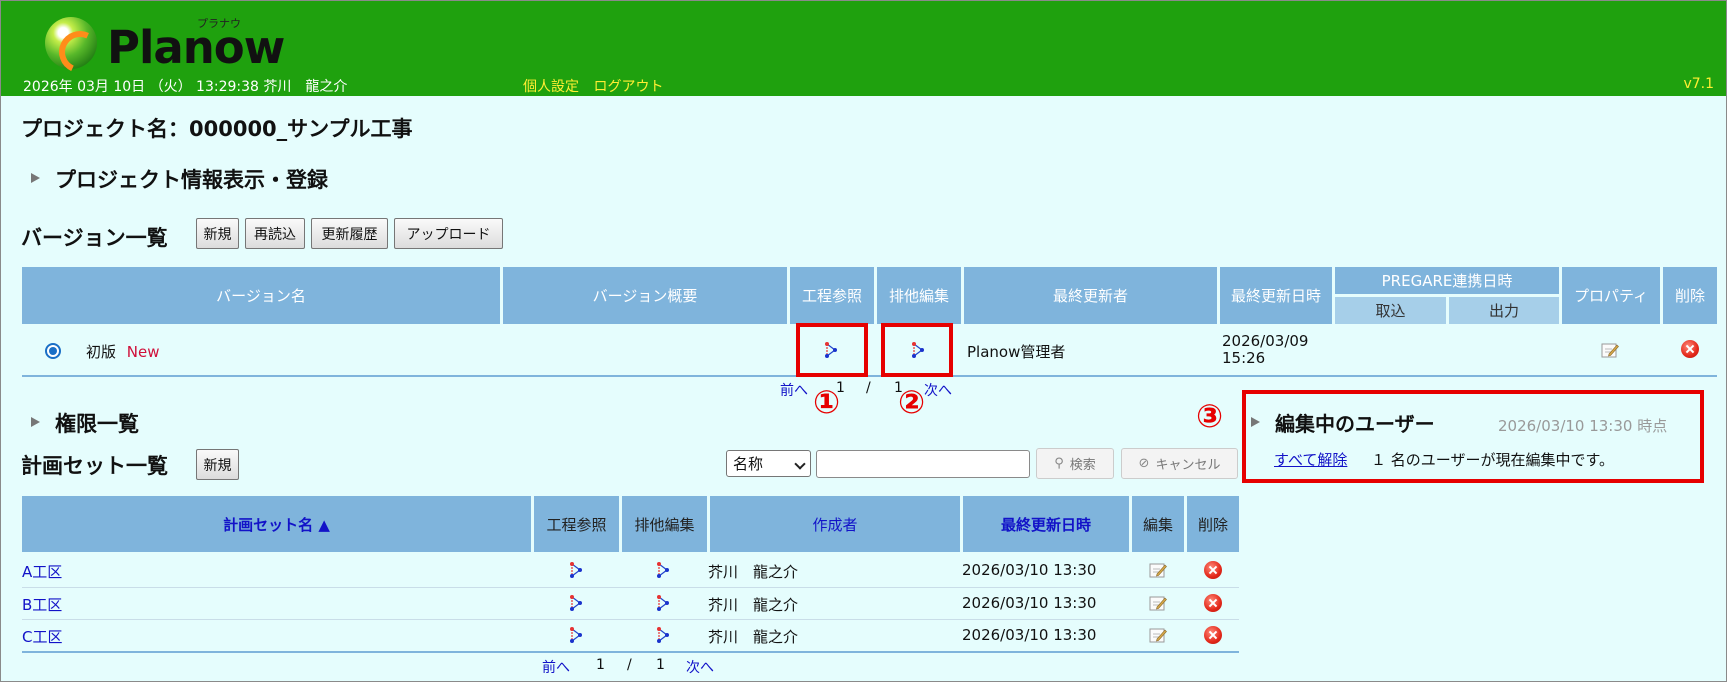  I want to click on version-row-updater: Planow管理者, so click(1016, 352).